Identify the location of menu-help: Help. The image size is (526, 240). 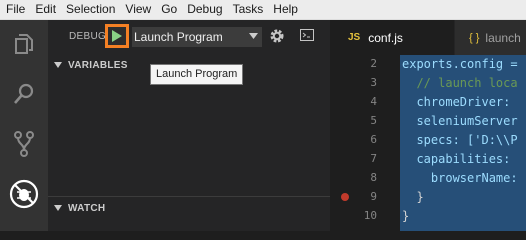
(282, 9).